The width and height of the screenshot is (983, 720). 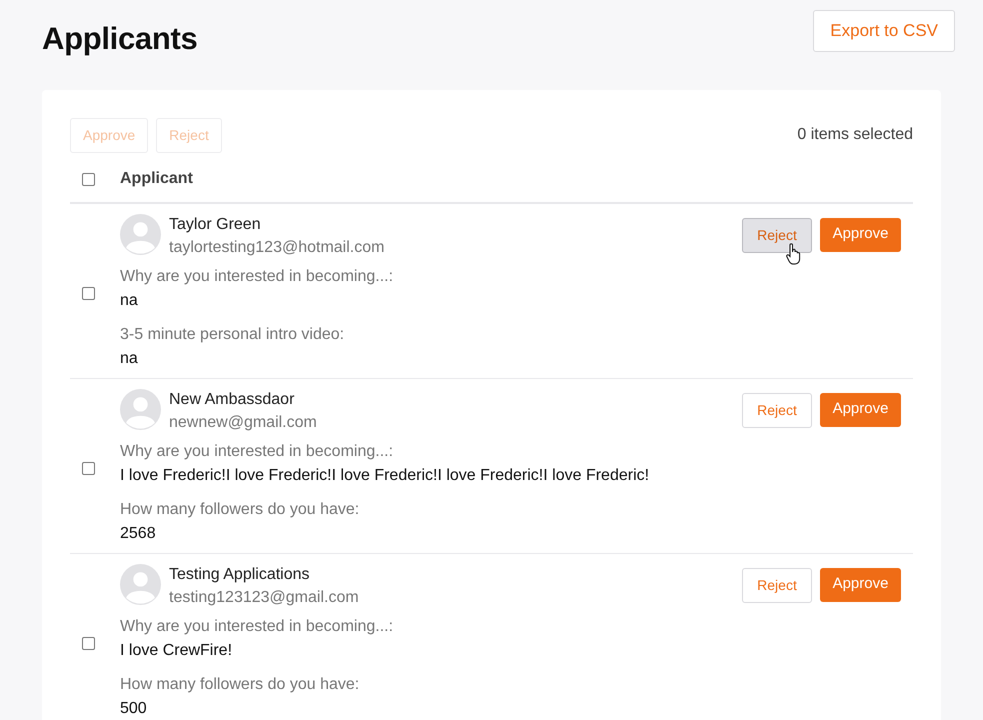 I want to click on selection-count: 0 items selected, so click(x=855, y=135).